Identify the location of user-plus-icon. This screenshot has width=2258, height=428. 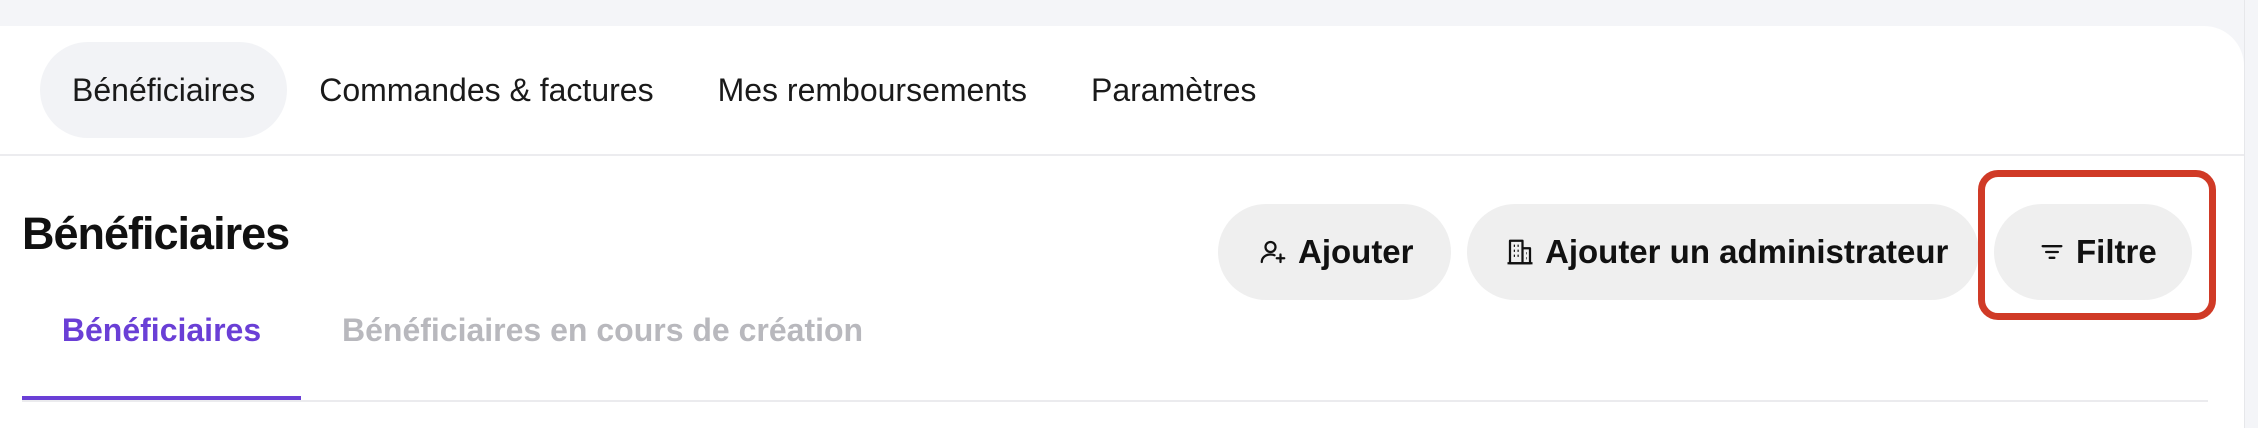
(1273, 252).